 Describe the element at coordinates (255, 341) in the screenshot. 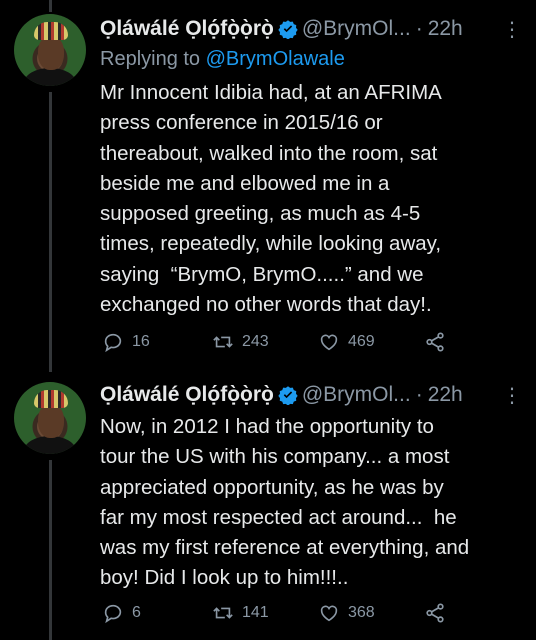

I see `retweet-count: 243` at that location.